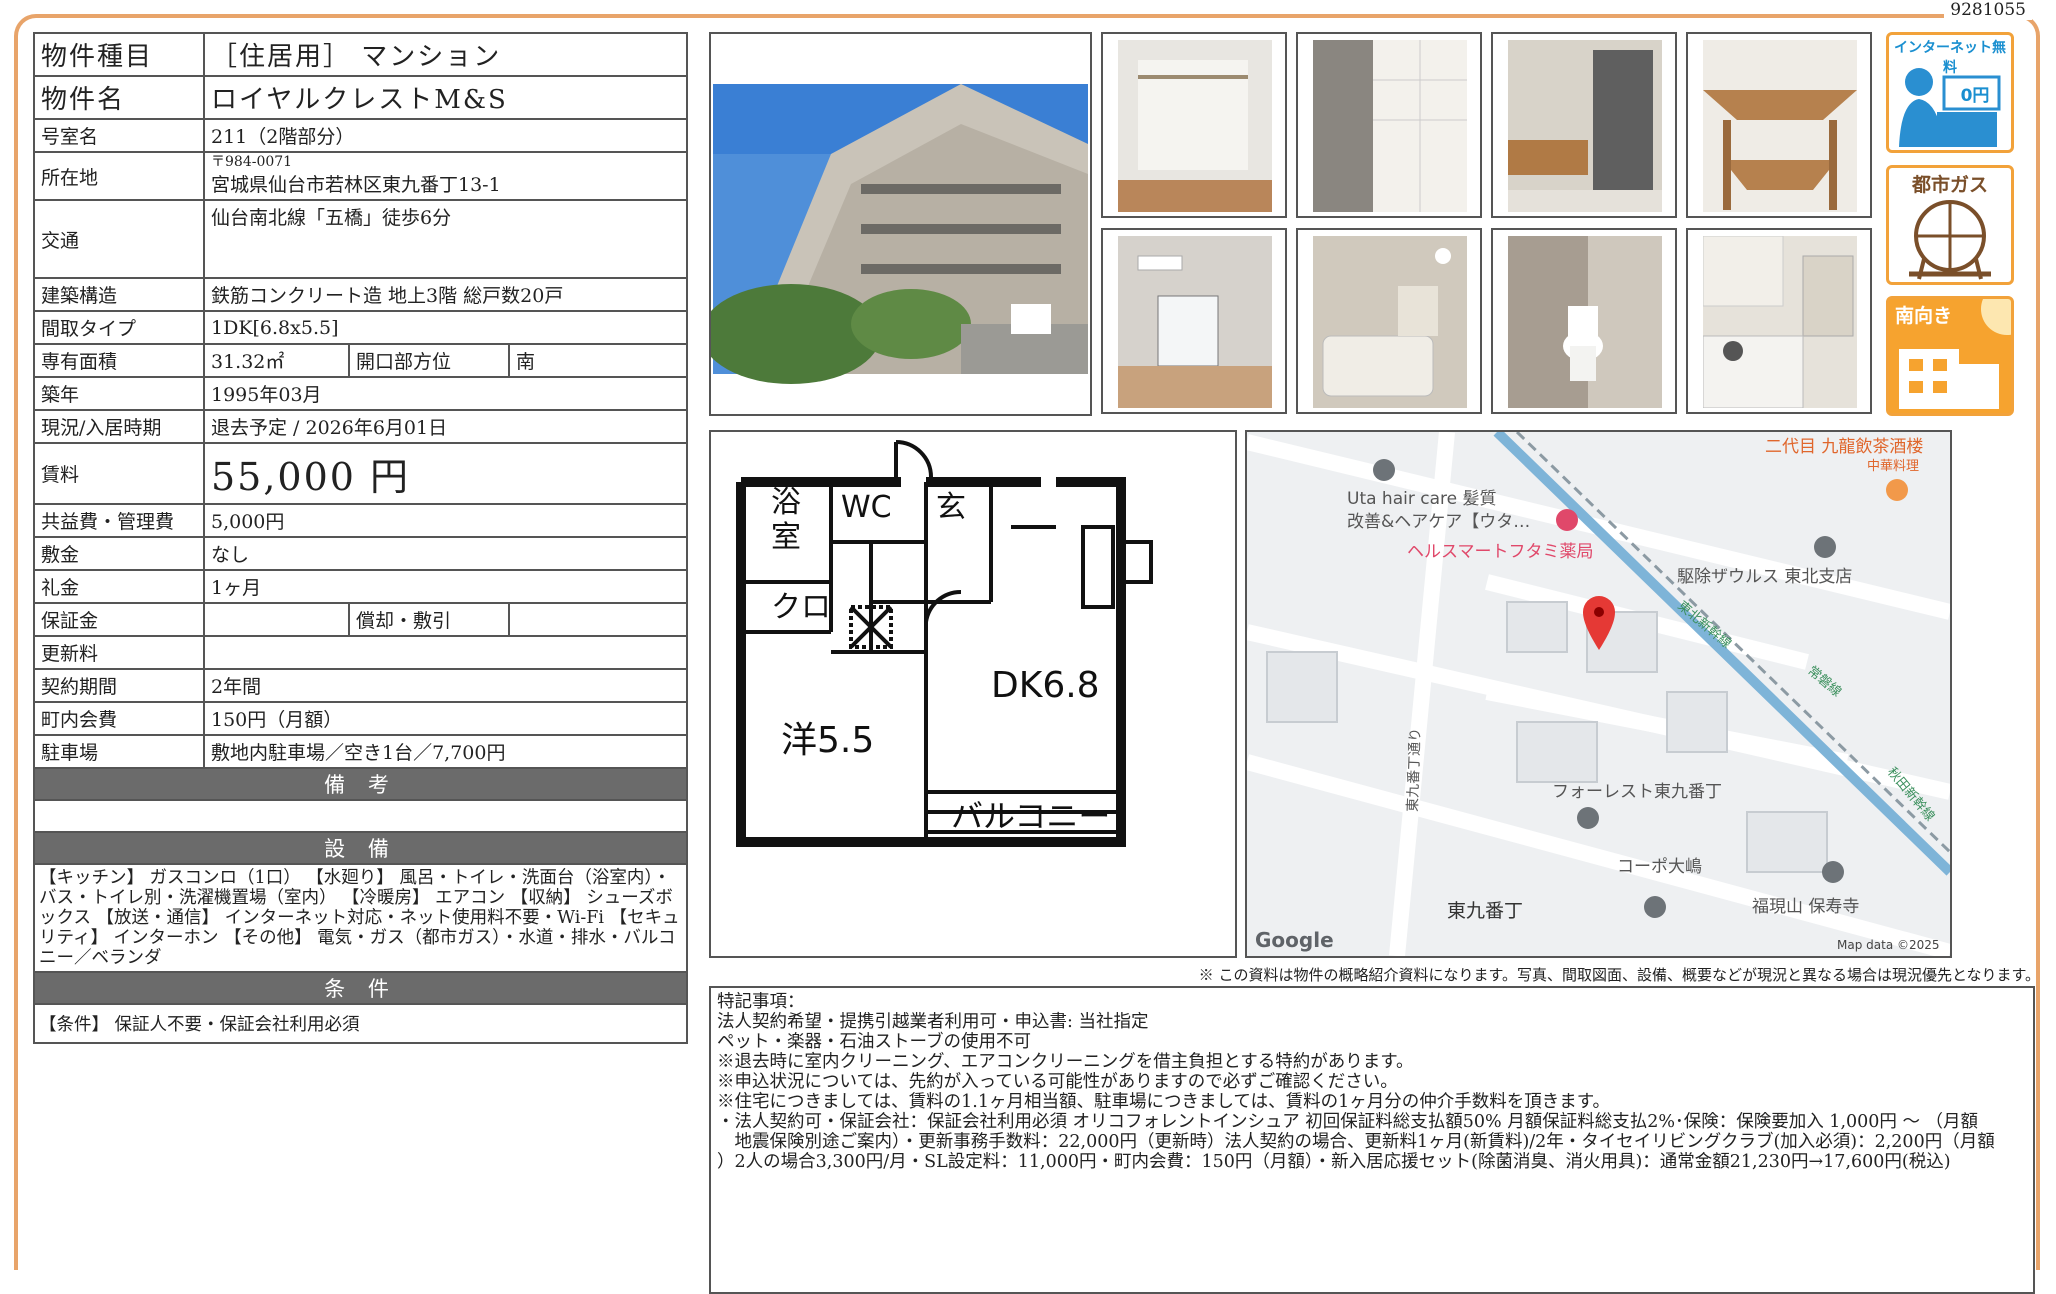  Describe the element at coordinates (900, 224) in the screenshot. I see `building-exterior-image` at that location.